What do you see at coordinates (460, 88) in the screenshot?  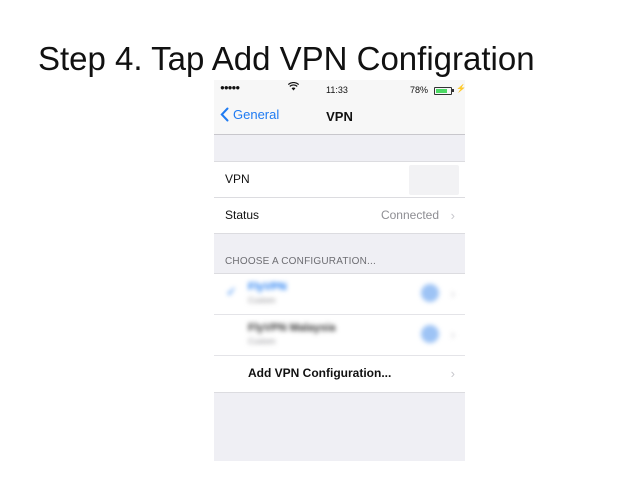 I see `charging-bolt-icon: ⚡` at bounding box center [460, 88].